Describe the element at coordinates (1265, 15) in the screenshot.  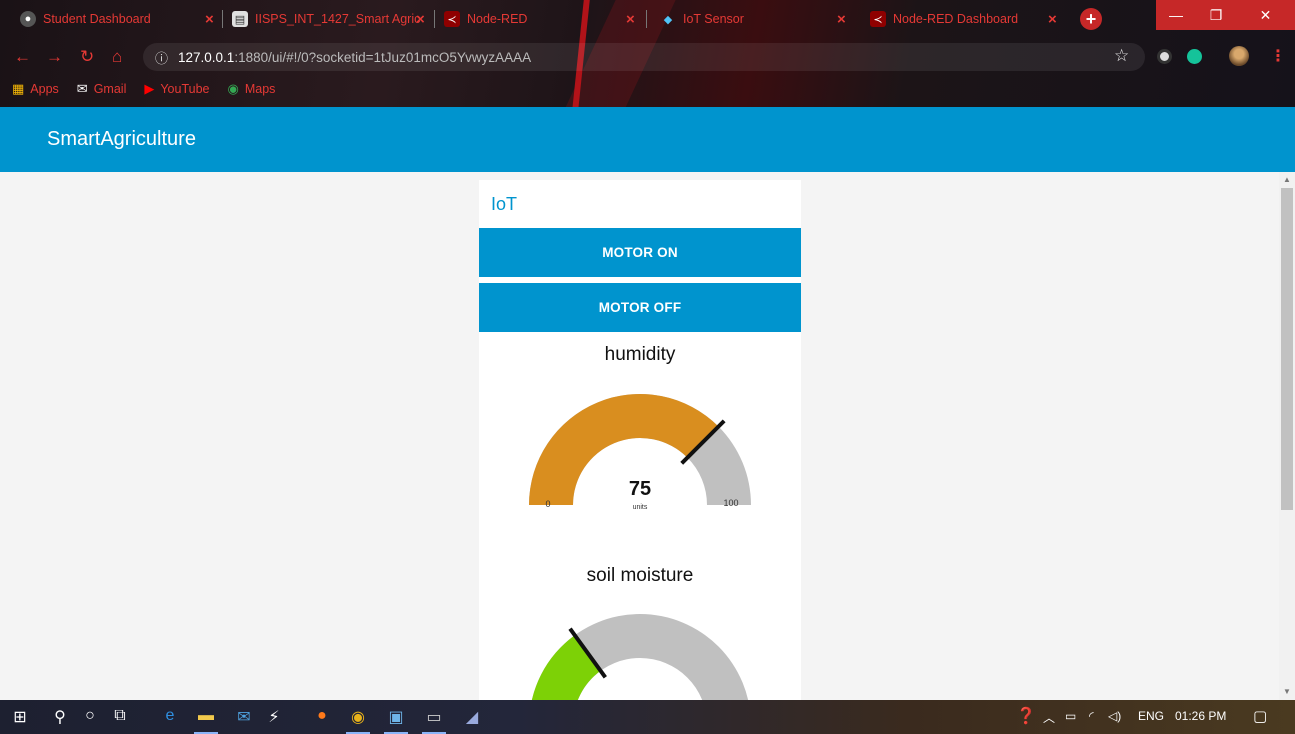
I see `close-window-button: ✕` at that location.